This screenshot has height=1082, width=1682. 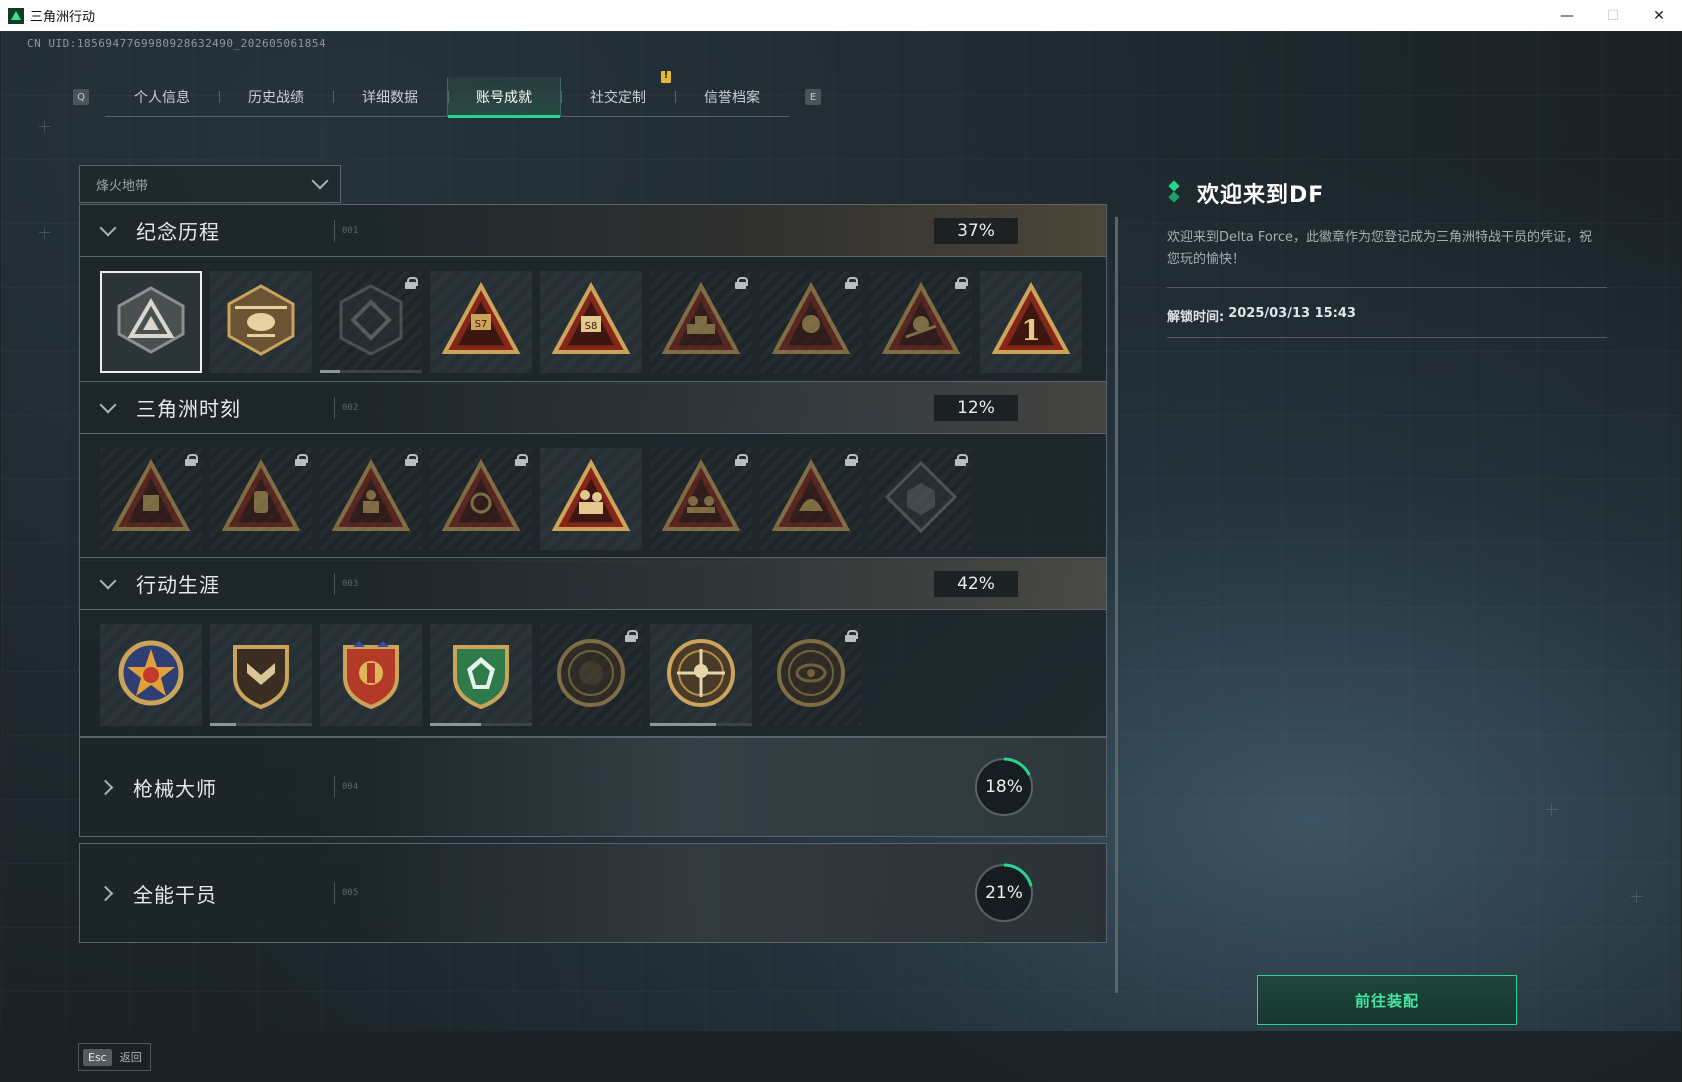 I want to click on achievement-section: 纪念历程 001 37% S7 S8 1, so click(x=593, y=294).